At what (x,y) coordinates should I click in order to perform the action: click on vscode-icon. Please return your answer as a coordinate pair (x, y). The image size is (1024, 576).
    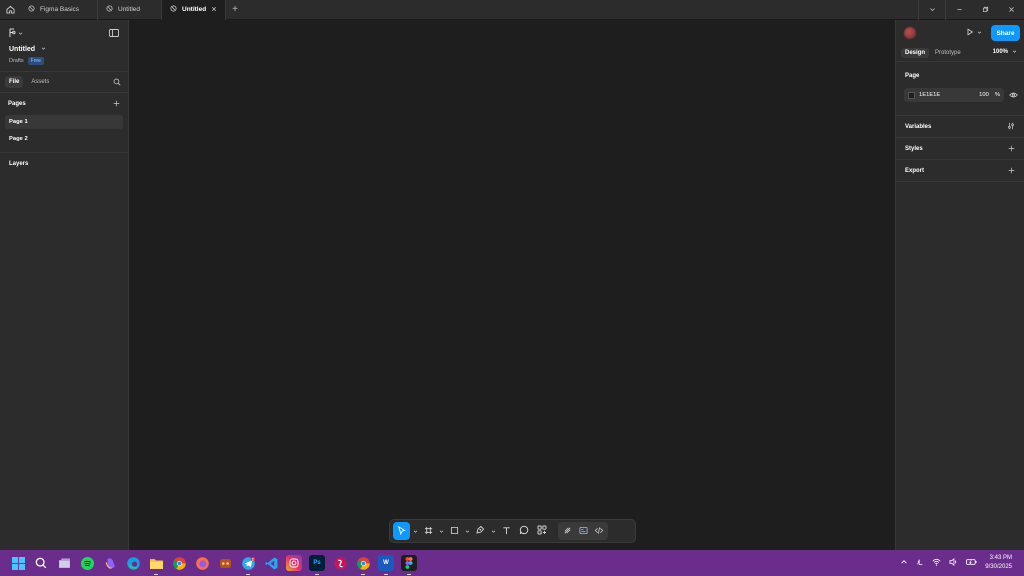
    Looking at the image, I should click on (271, 563).